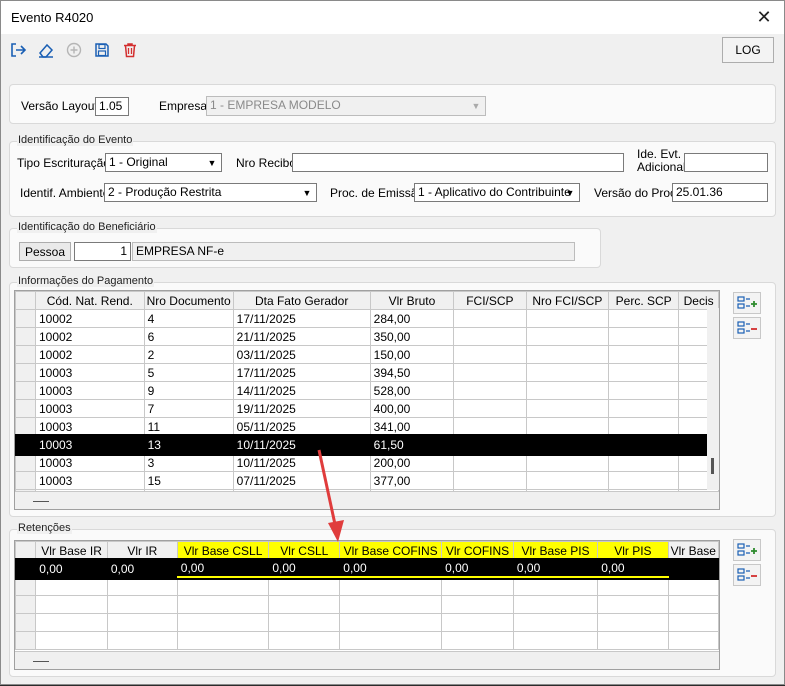 This screenshot has width=785, height=686. Describe the element at coordinates (490, 300) in the screenshot. I see `column-header: FCI/SCP` at that location.